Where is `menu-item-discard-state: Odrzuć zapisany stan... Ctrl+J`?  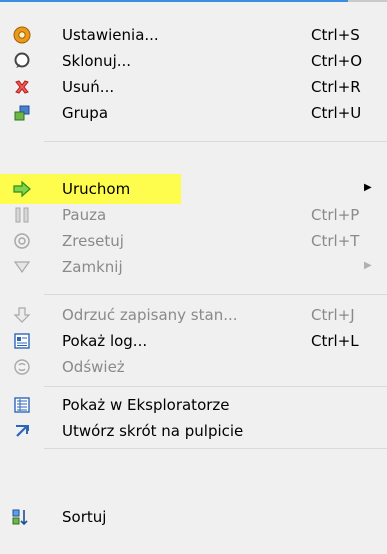
menu-item-discard-state: Odrzuć zapisany stan... Ctrl+J is located at coordinates (193, 315).